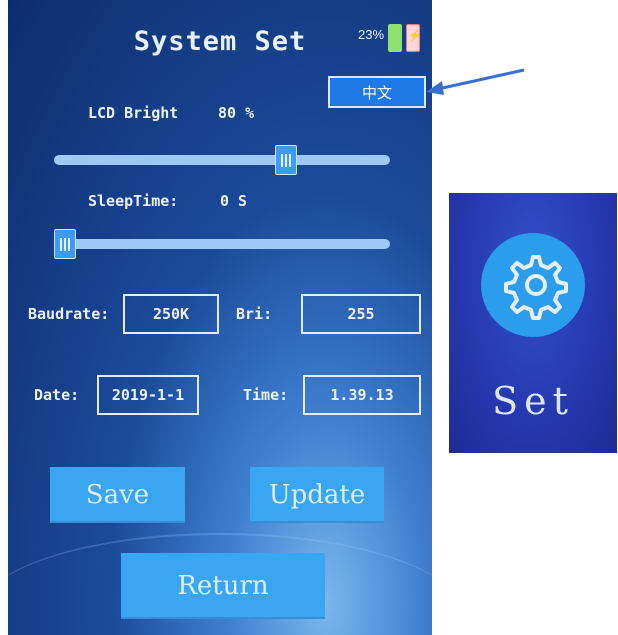  What do you see at coordinates (536, 287) in the screenshot?
I see `gear-icon` at bounding box center [536, 287].